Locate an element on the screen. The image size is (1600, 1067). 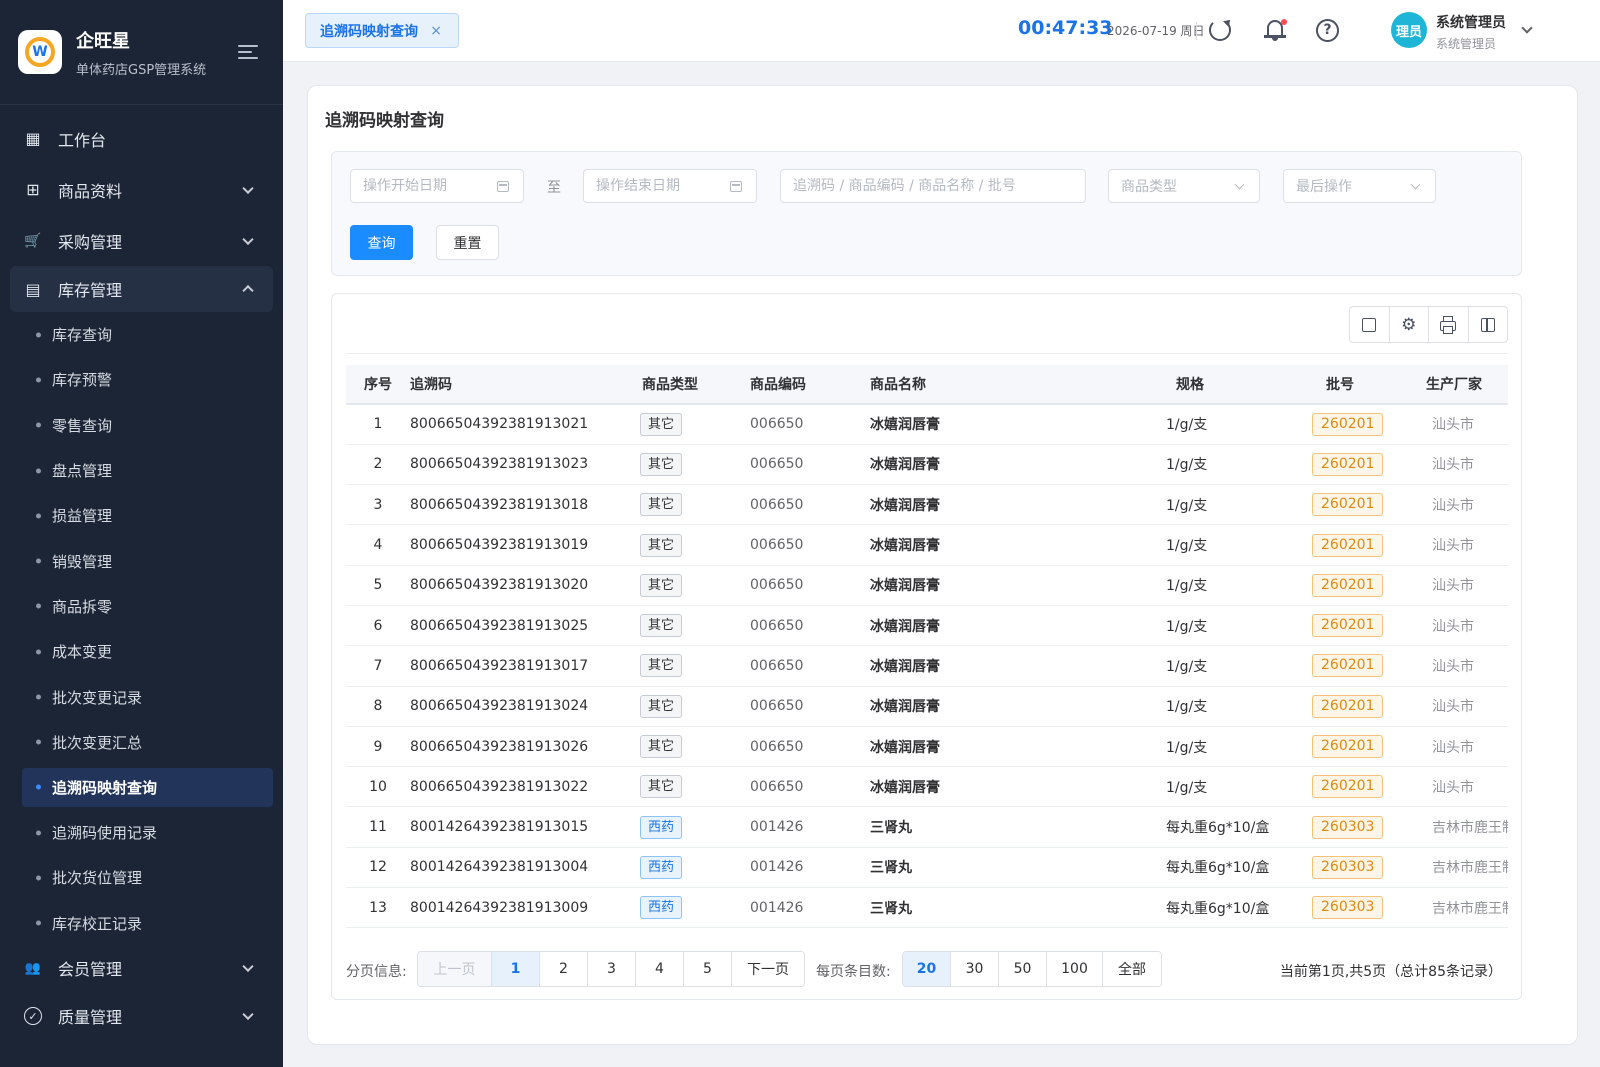
submenu-item: 盘点管理 is located at coordinates (141, 470).